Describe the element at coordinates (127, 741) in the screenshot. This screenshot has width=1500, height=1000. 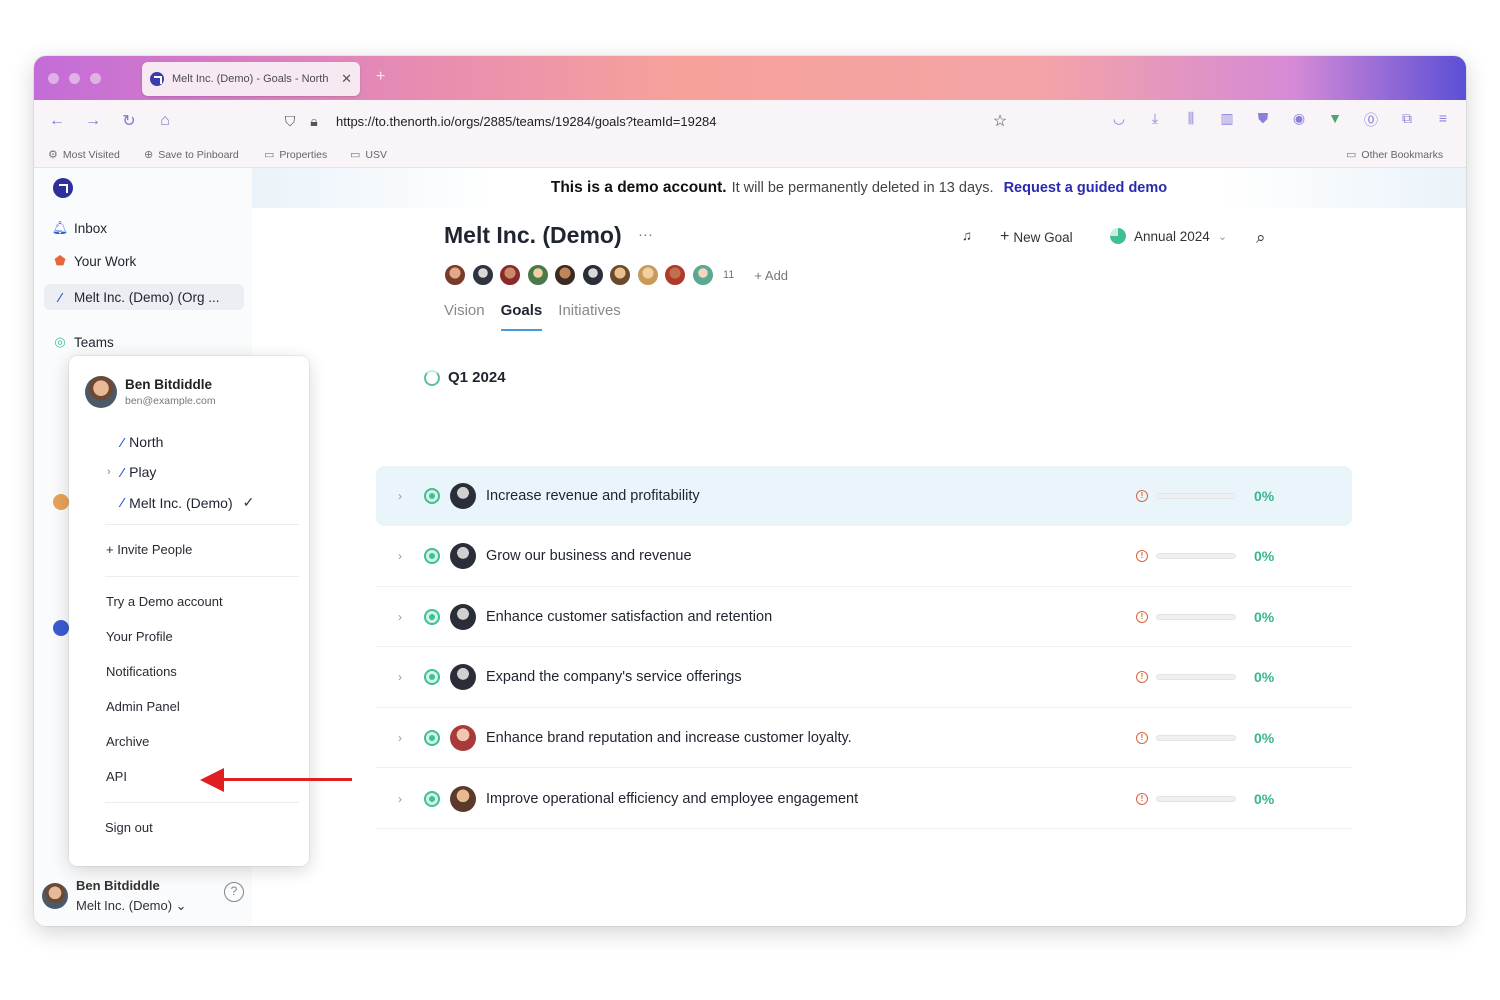
I see `menu-item-archive: Archive` at that location.